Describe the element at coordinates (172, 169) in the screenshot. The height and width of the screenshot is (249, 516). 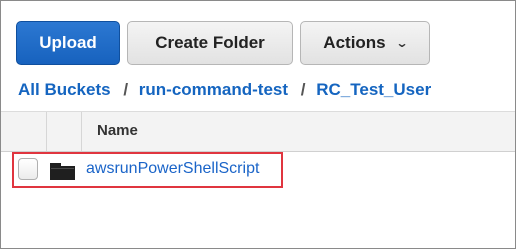
I see `folder-name-link: awsrunPowerShellScript` at that location.